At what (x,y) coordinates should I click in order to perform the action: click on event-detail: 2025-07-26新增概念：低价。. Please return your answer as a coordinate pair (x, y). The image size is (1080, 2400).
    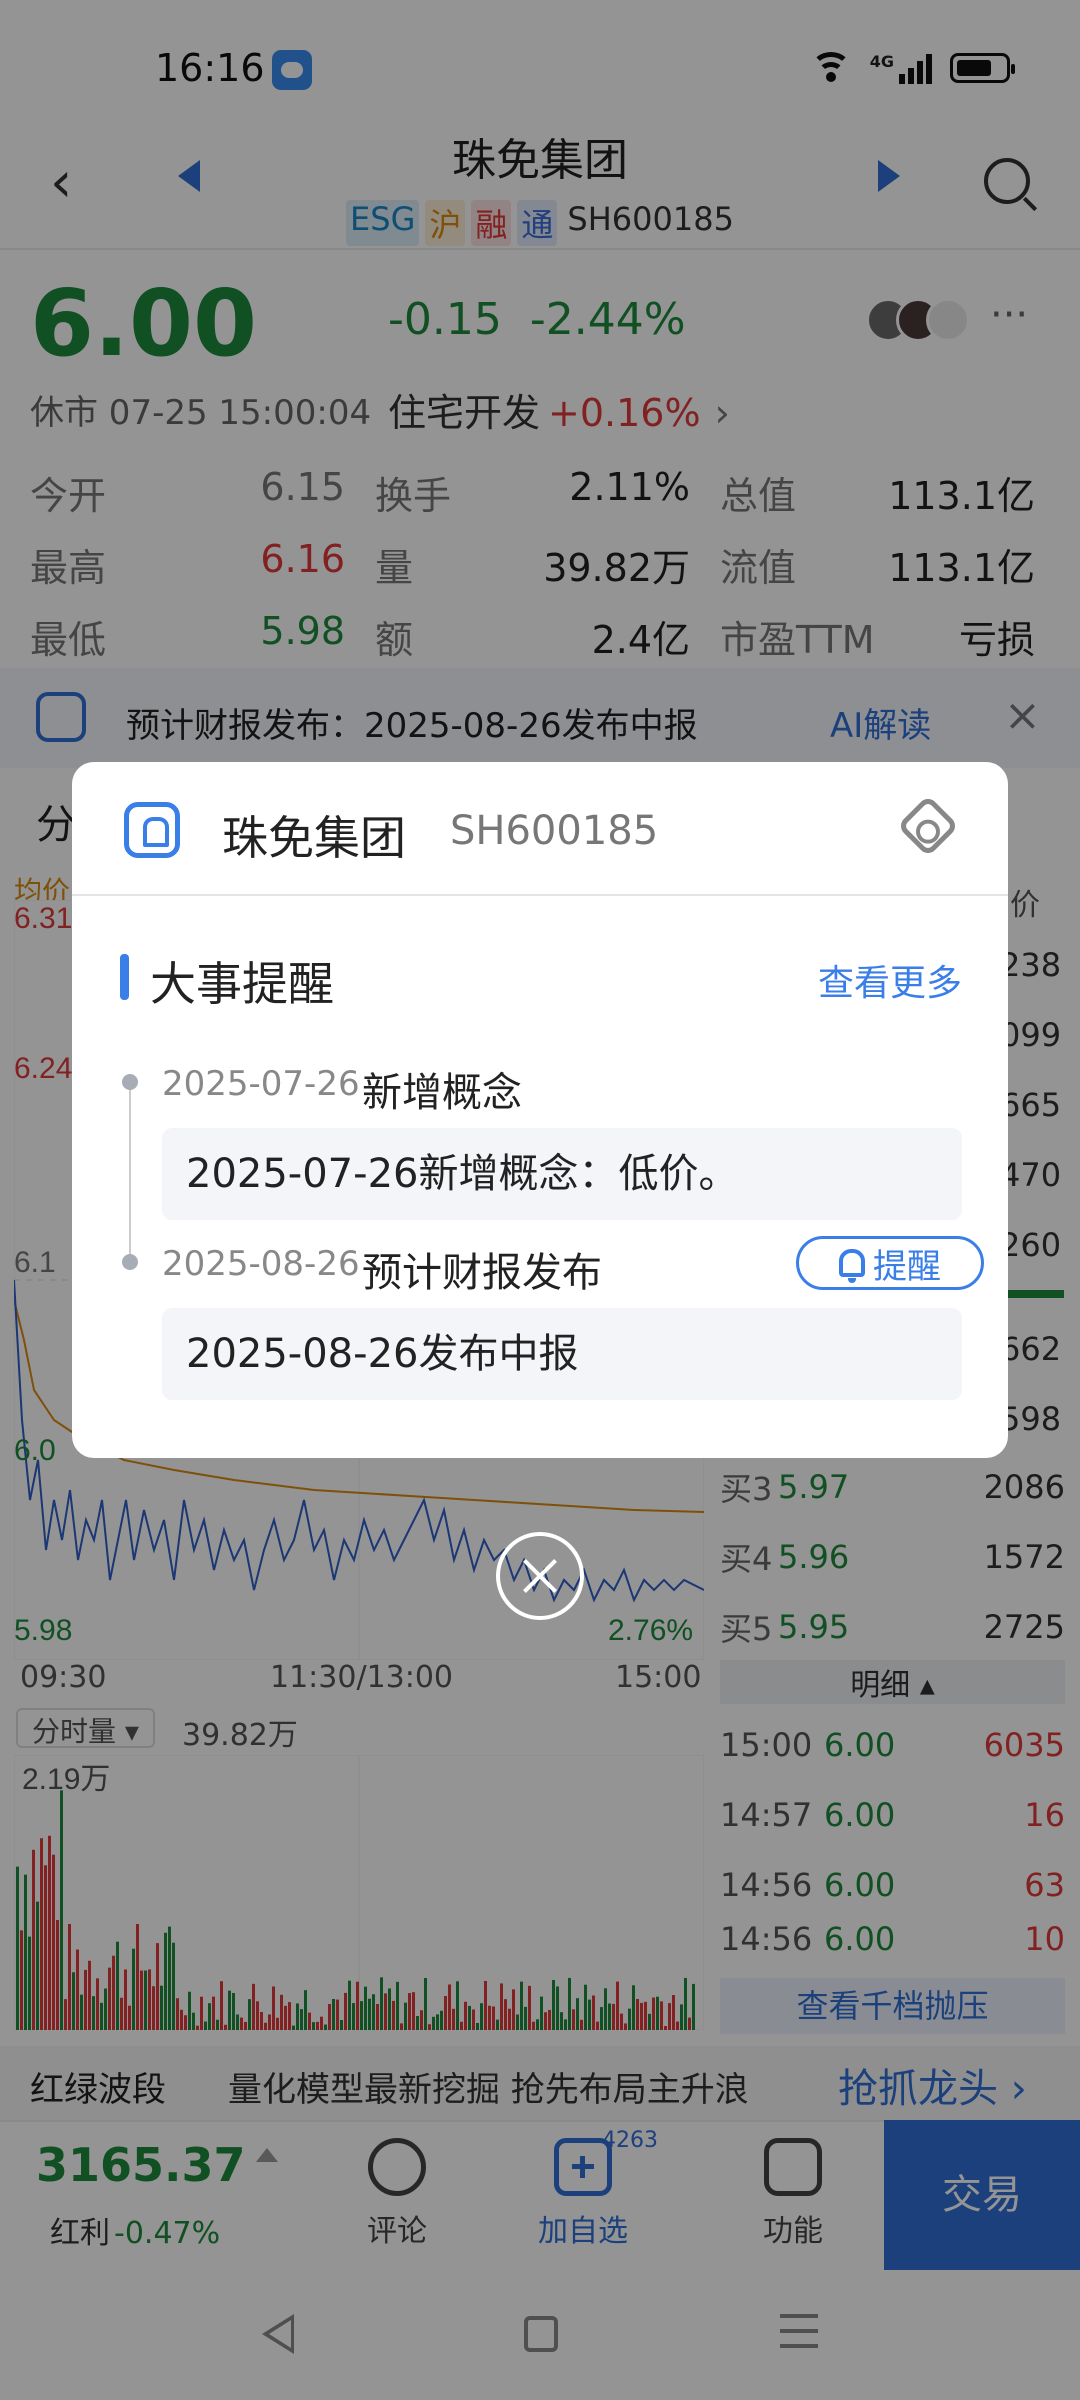
    Looking at the image, I should click on (562, 1174).